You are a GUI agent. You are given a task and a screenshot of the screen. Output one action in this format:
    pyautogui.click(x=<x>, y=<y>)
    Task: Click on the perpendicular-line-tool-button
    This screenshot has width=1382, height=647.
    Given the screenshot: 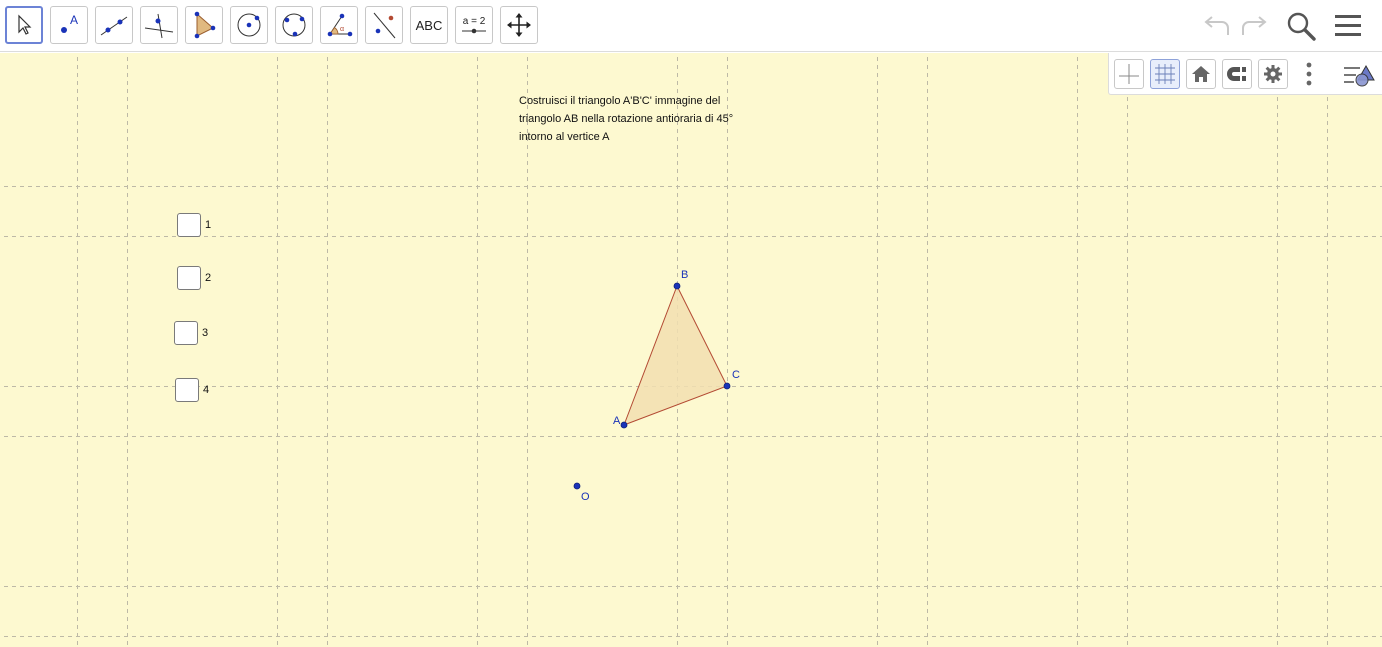 What is the action you would take?
    pyautogui.click(x=159, y=25)
    